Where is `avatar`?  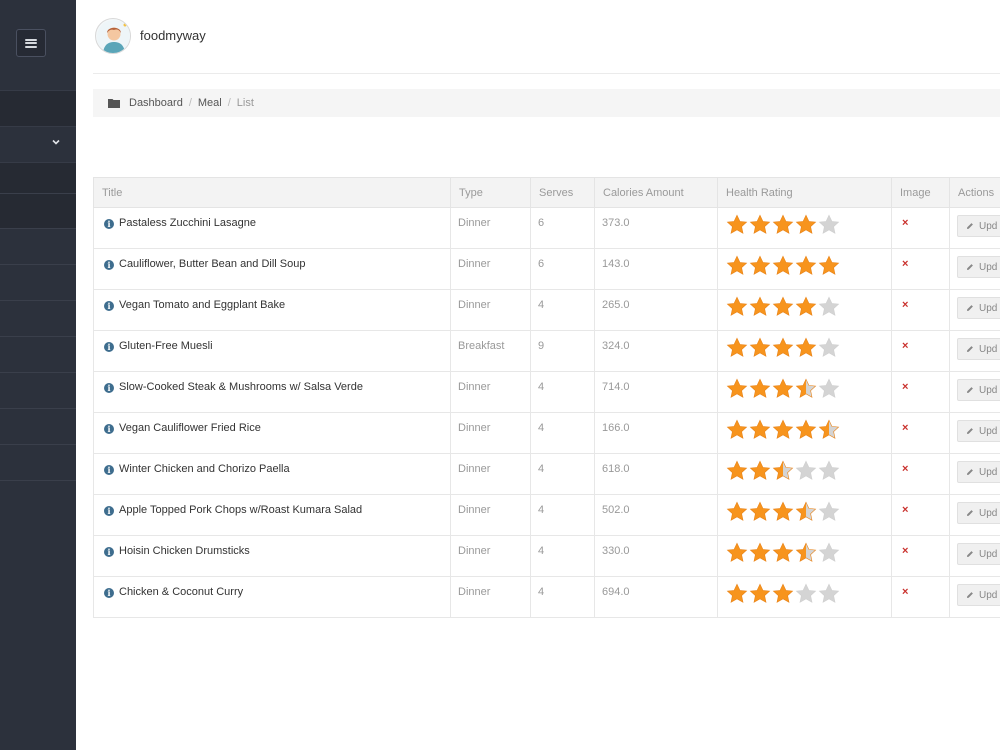 avatar is located at coordinates (113, 36).